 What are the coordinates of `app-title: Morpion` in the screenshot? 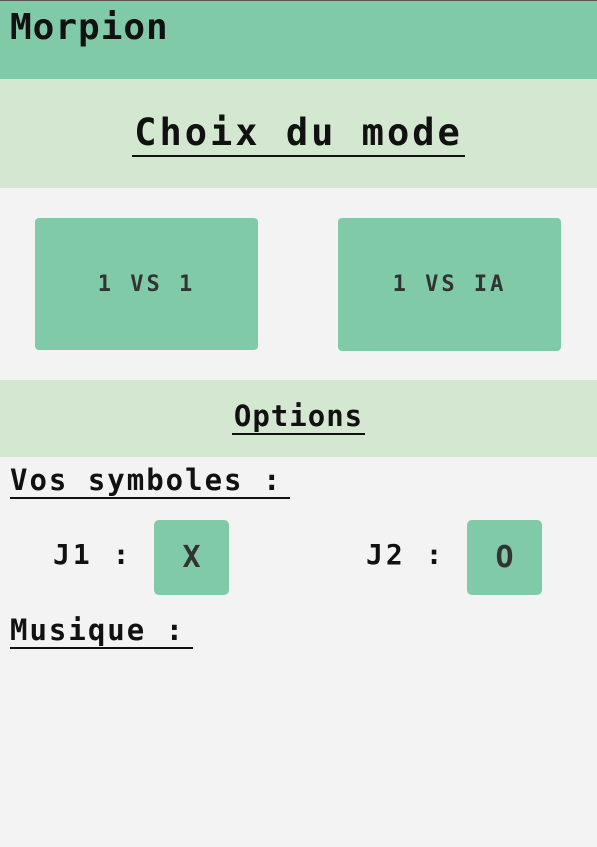 It's located at (89, 27).